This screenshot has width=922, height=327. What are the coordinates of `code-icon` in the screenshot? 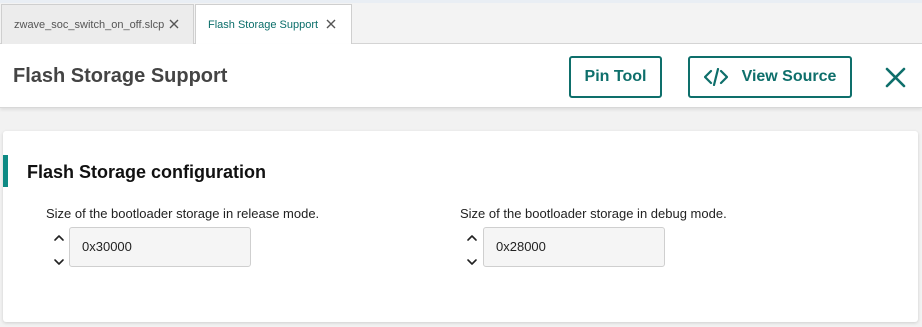 It's located at (715, 77).